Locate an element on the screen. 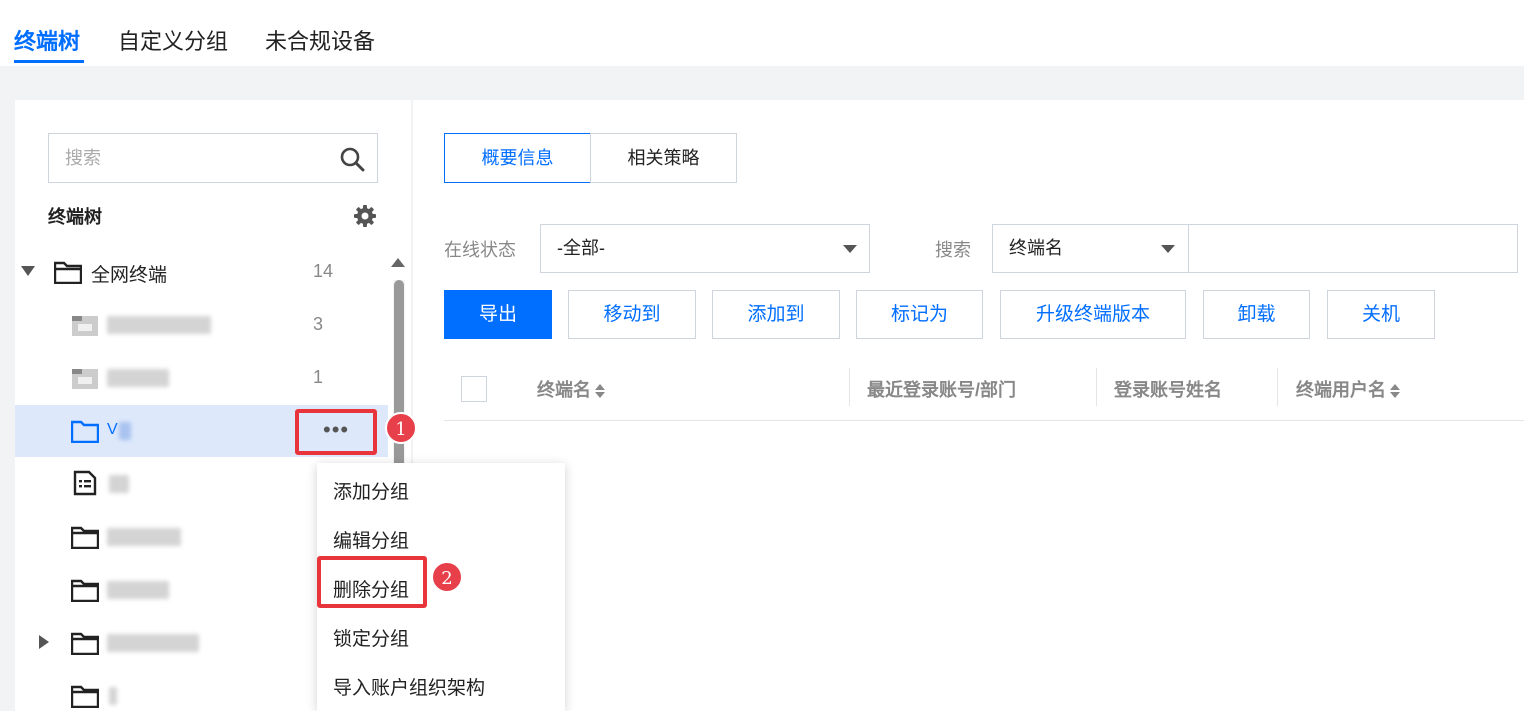 This screenshot has height=711, width=1524. shutdown-button: 关机 is located at coordinates (1381, 314).